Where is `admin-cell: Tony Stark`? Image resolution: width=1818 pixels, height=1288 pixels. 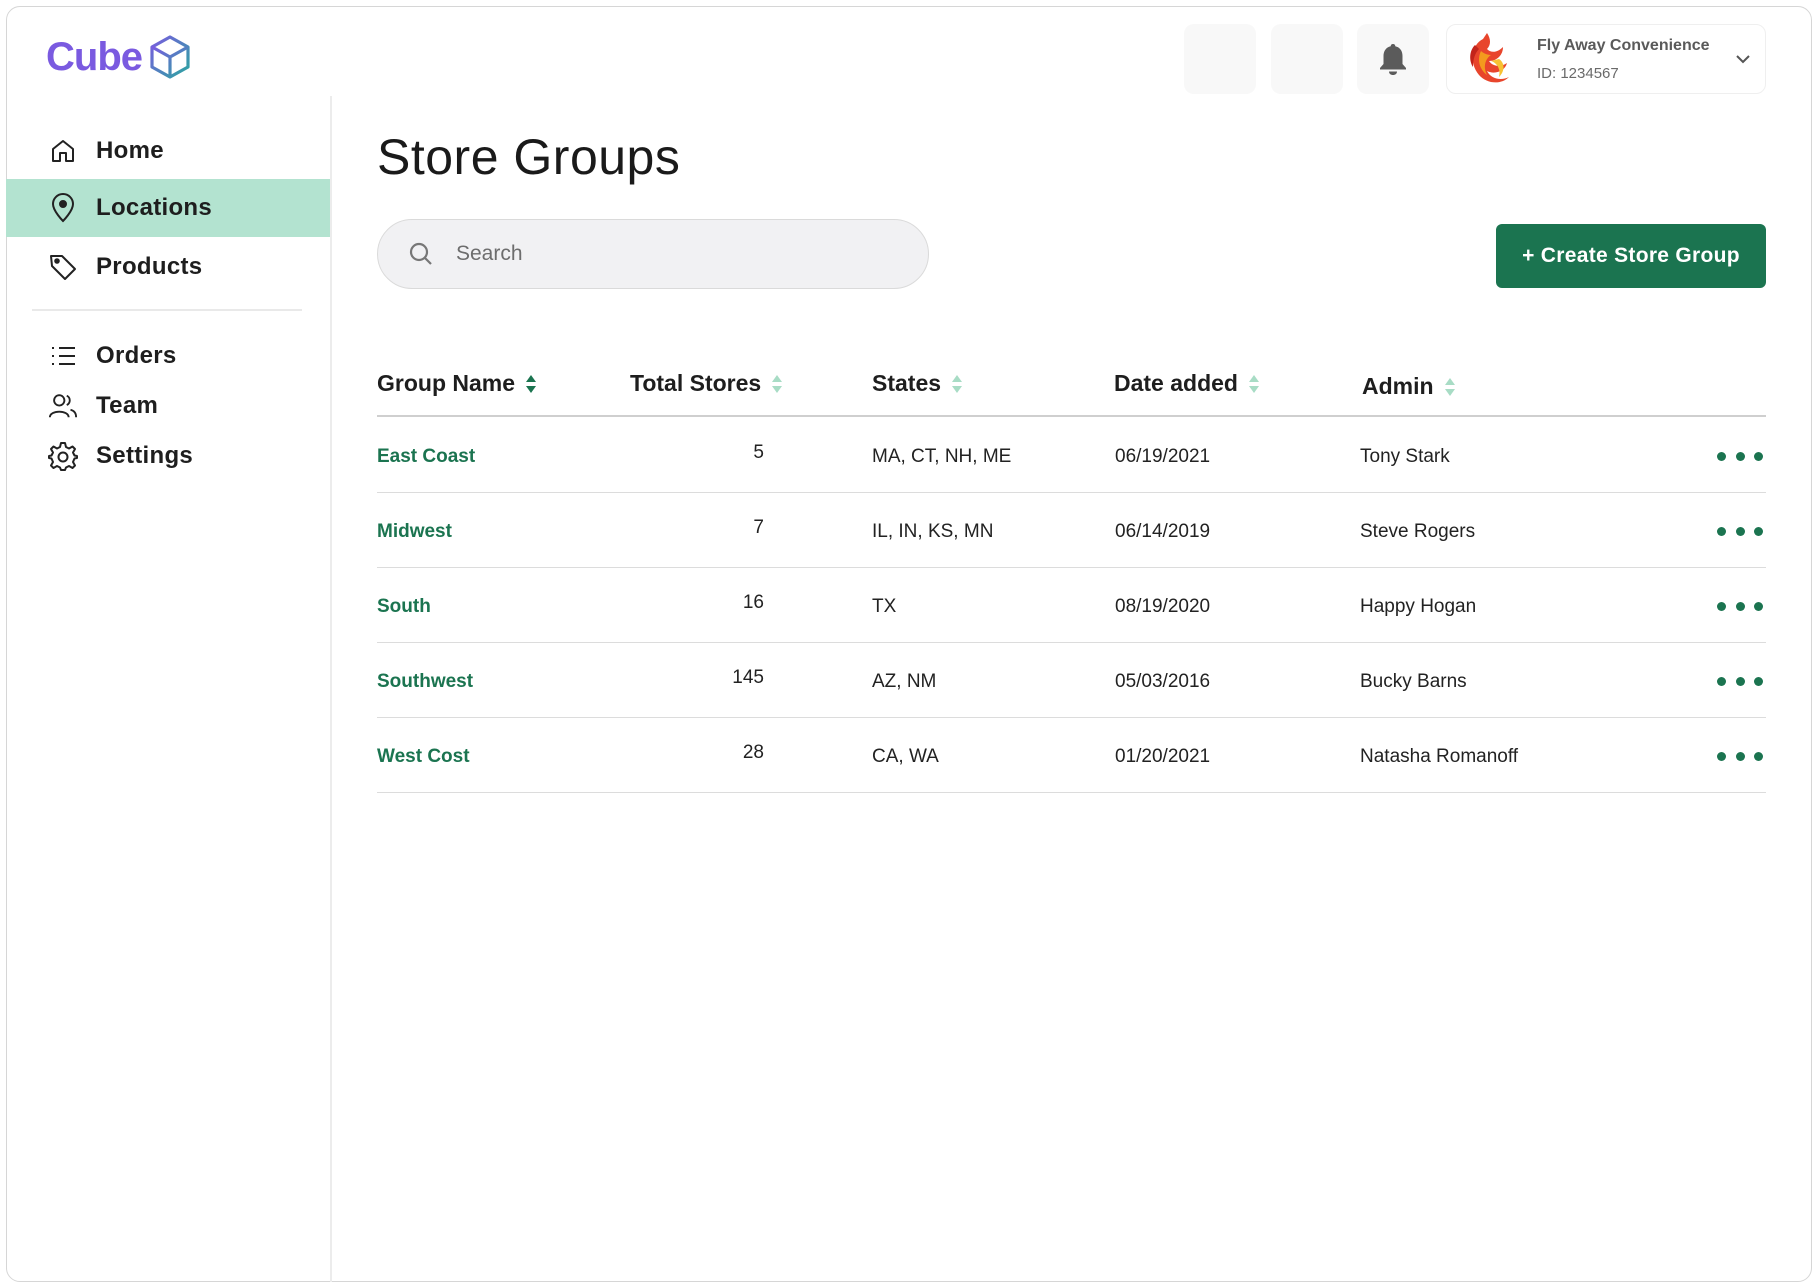 admin-cell: Tony Stark is located at coordinates (1405, 456).